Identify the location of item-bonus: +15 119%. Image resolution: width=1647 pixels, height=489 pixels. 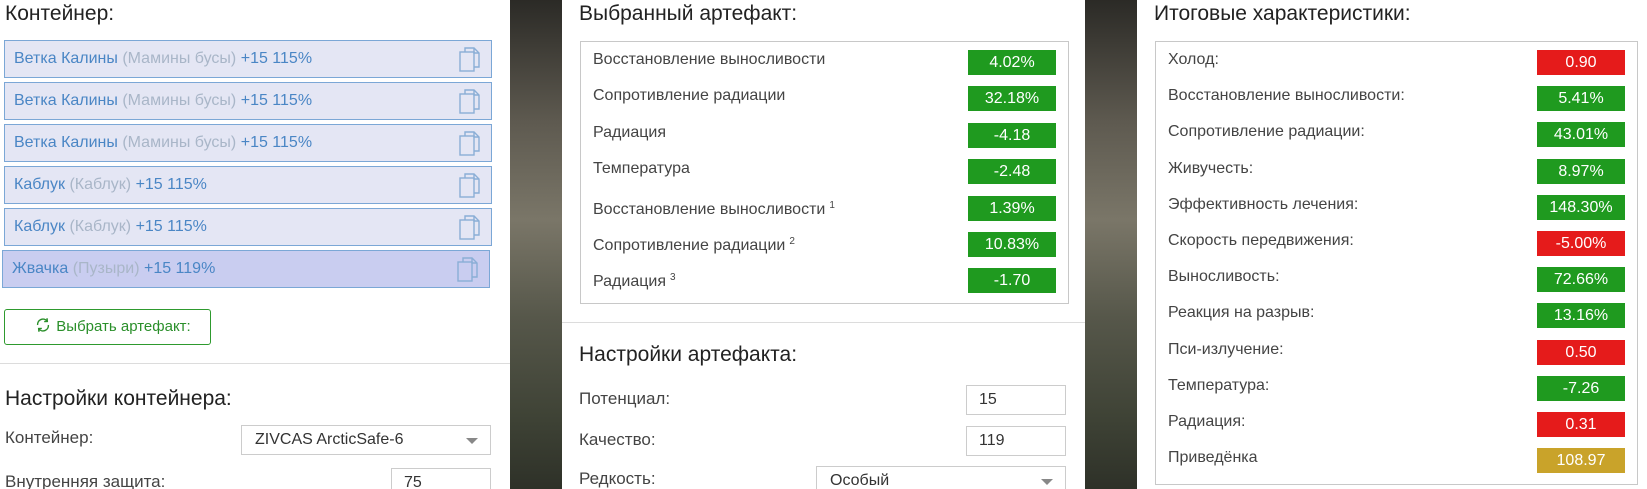
(179, 268).